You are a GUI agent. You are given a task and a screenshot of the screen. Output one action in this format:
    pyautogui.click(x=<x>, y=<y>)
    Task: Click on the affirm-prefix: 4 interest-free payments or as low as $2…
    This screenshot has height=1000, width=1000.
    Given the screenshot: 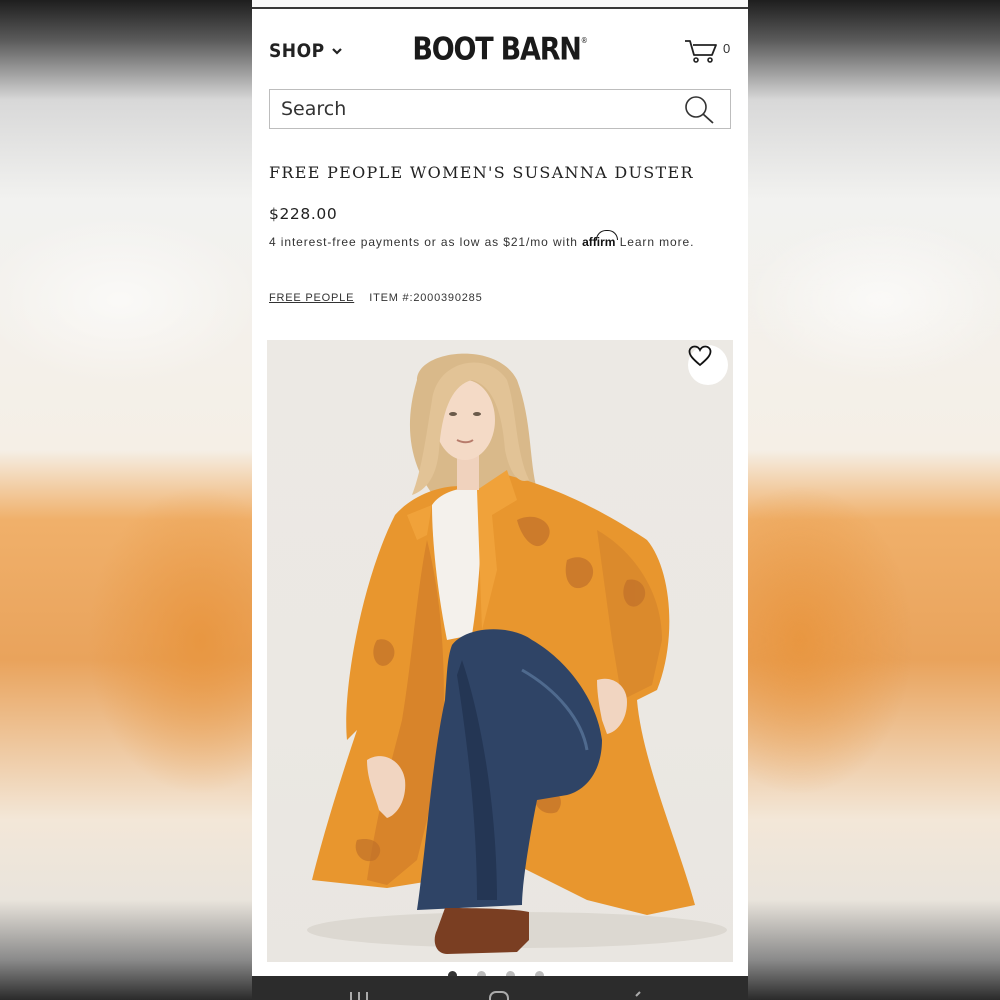 What is the action you would take?
    pyautogui.click(x=423, y=242)
    